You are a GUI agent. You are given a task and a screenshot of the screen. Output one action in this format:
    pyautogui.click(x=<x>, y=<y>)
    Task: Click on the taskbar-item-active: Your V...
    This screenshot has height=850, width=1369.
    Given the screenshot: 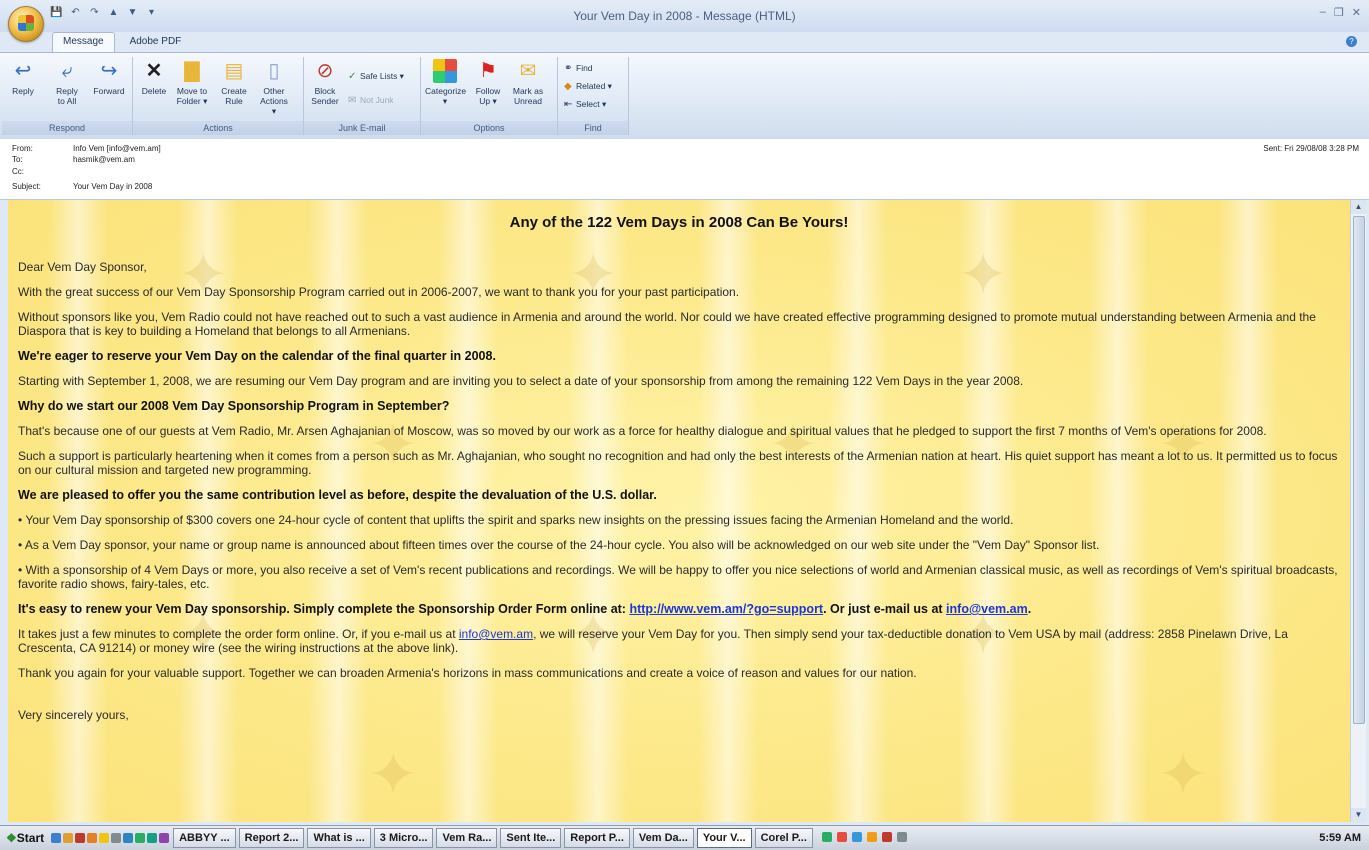 What is the action you would take?
    pyautogui.click(x=724, y=838)
    